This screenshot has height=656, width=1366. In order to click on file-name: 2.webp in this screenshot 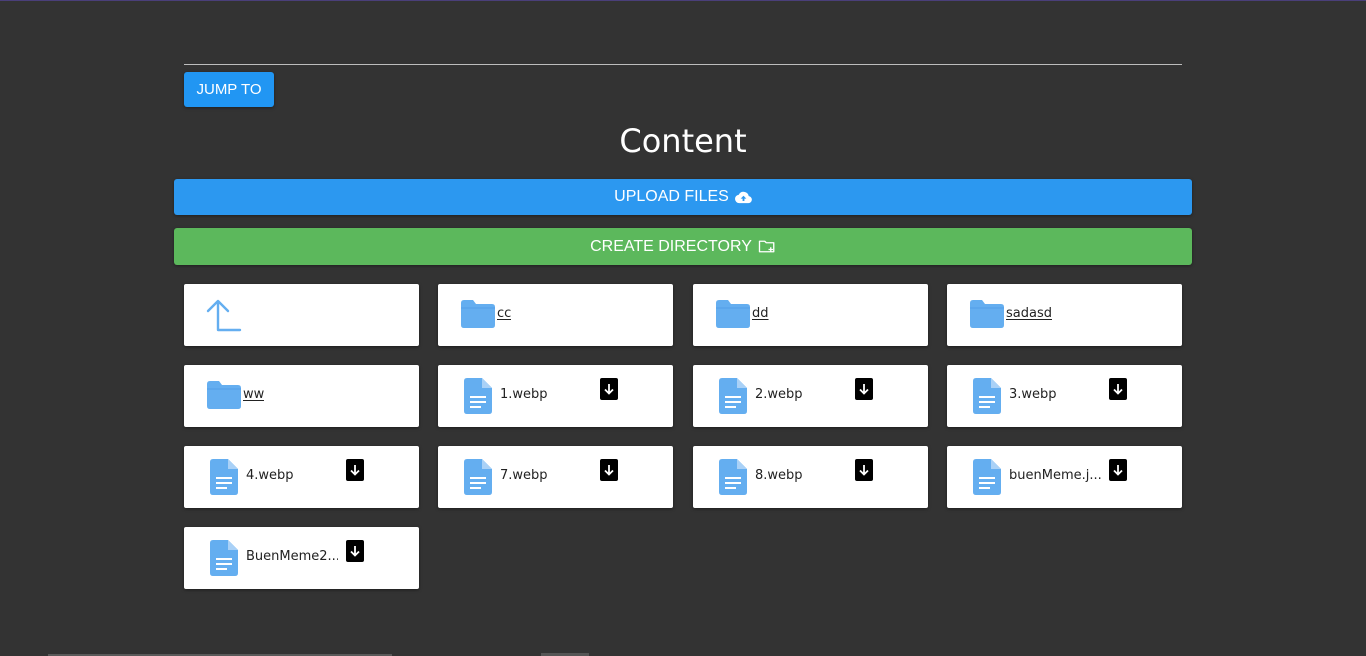, I will do `click(779, 394)`.